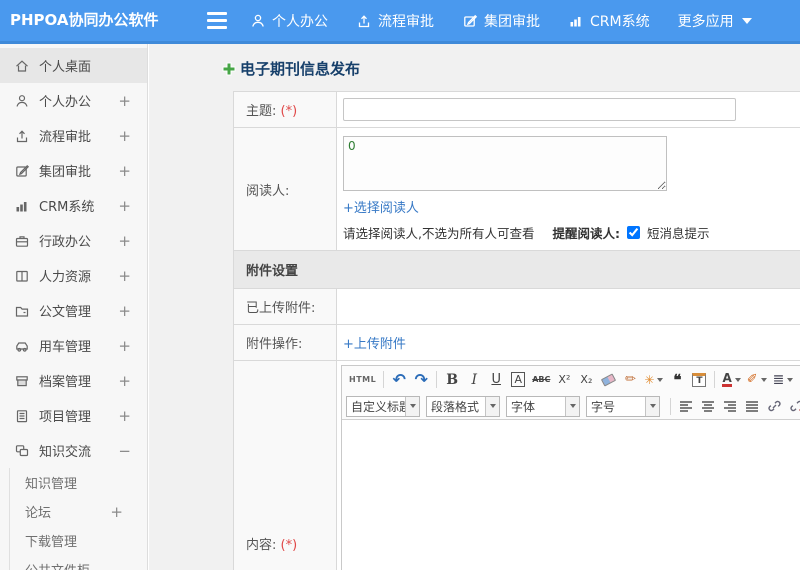 The image size is (800, 570). Describe the element at coordinates (677, 380) in the screenshot. I see `blockquote-button: ❝` at that location.